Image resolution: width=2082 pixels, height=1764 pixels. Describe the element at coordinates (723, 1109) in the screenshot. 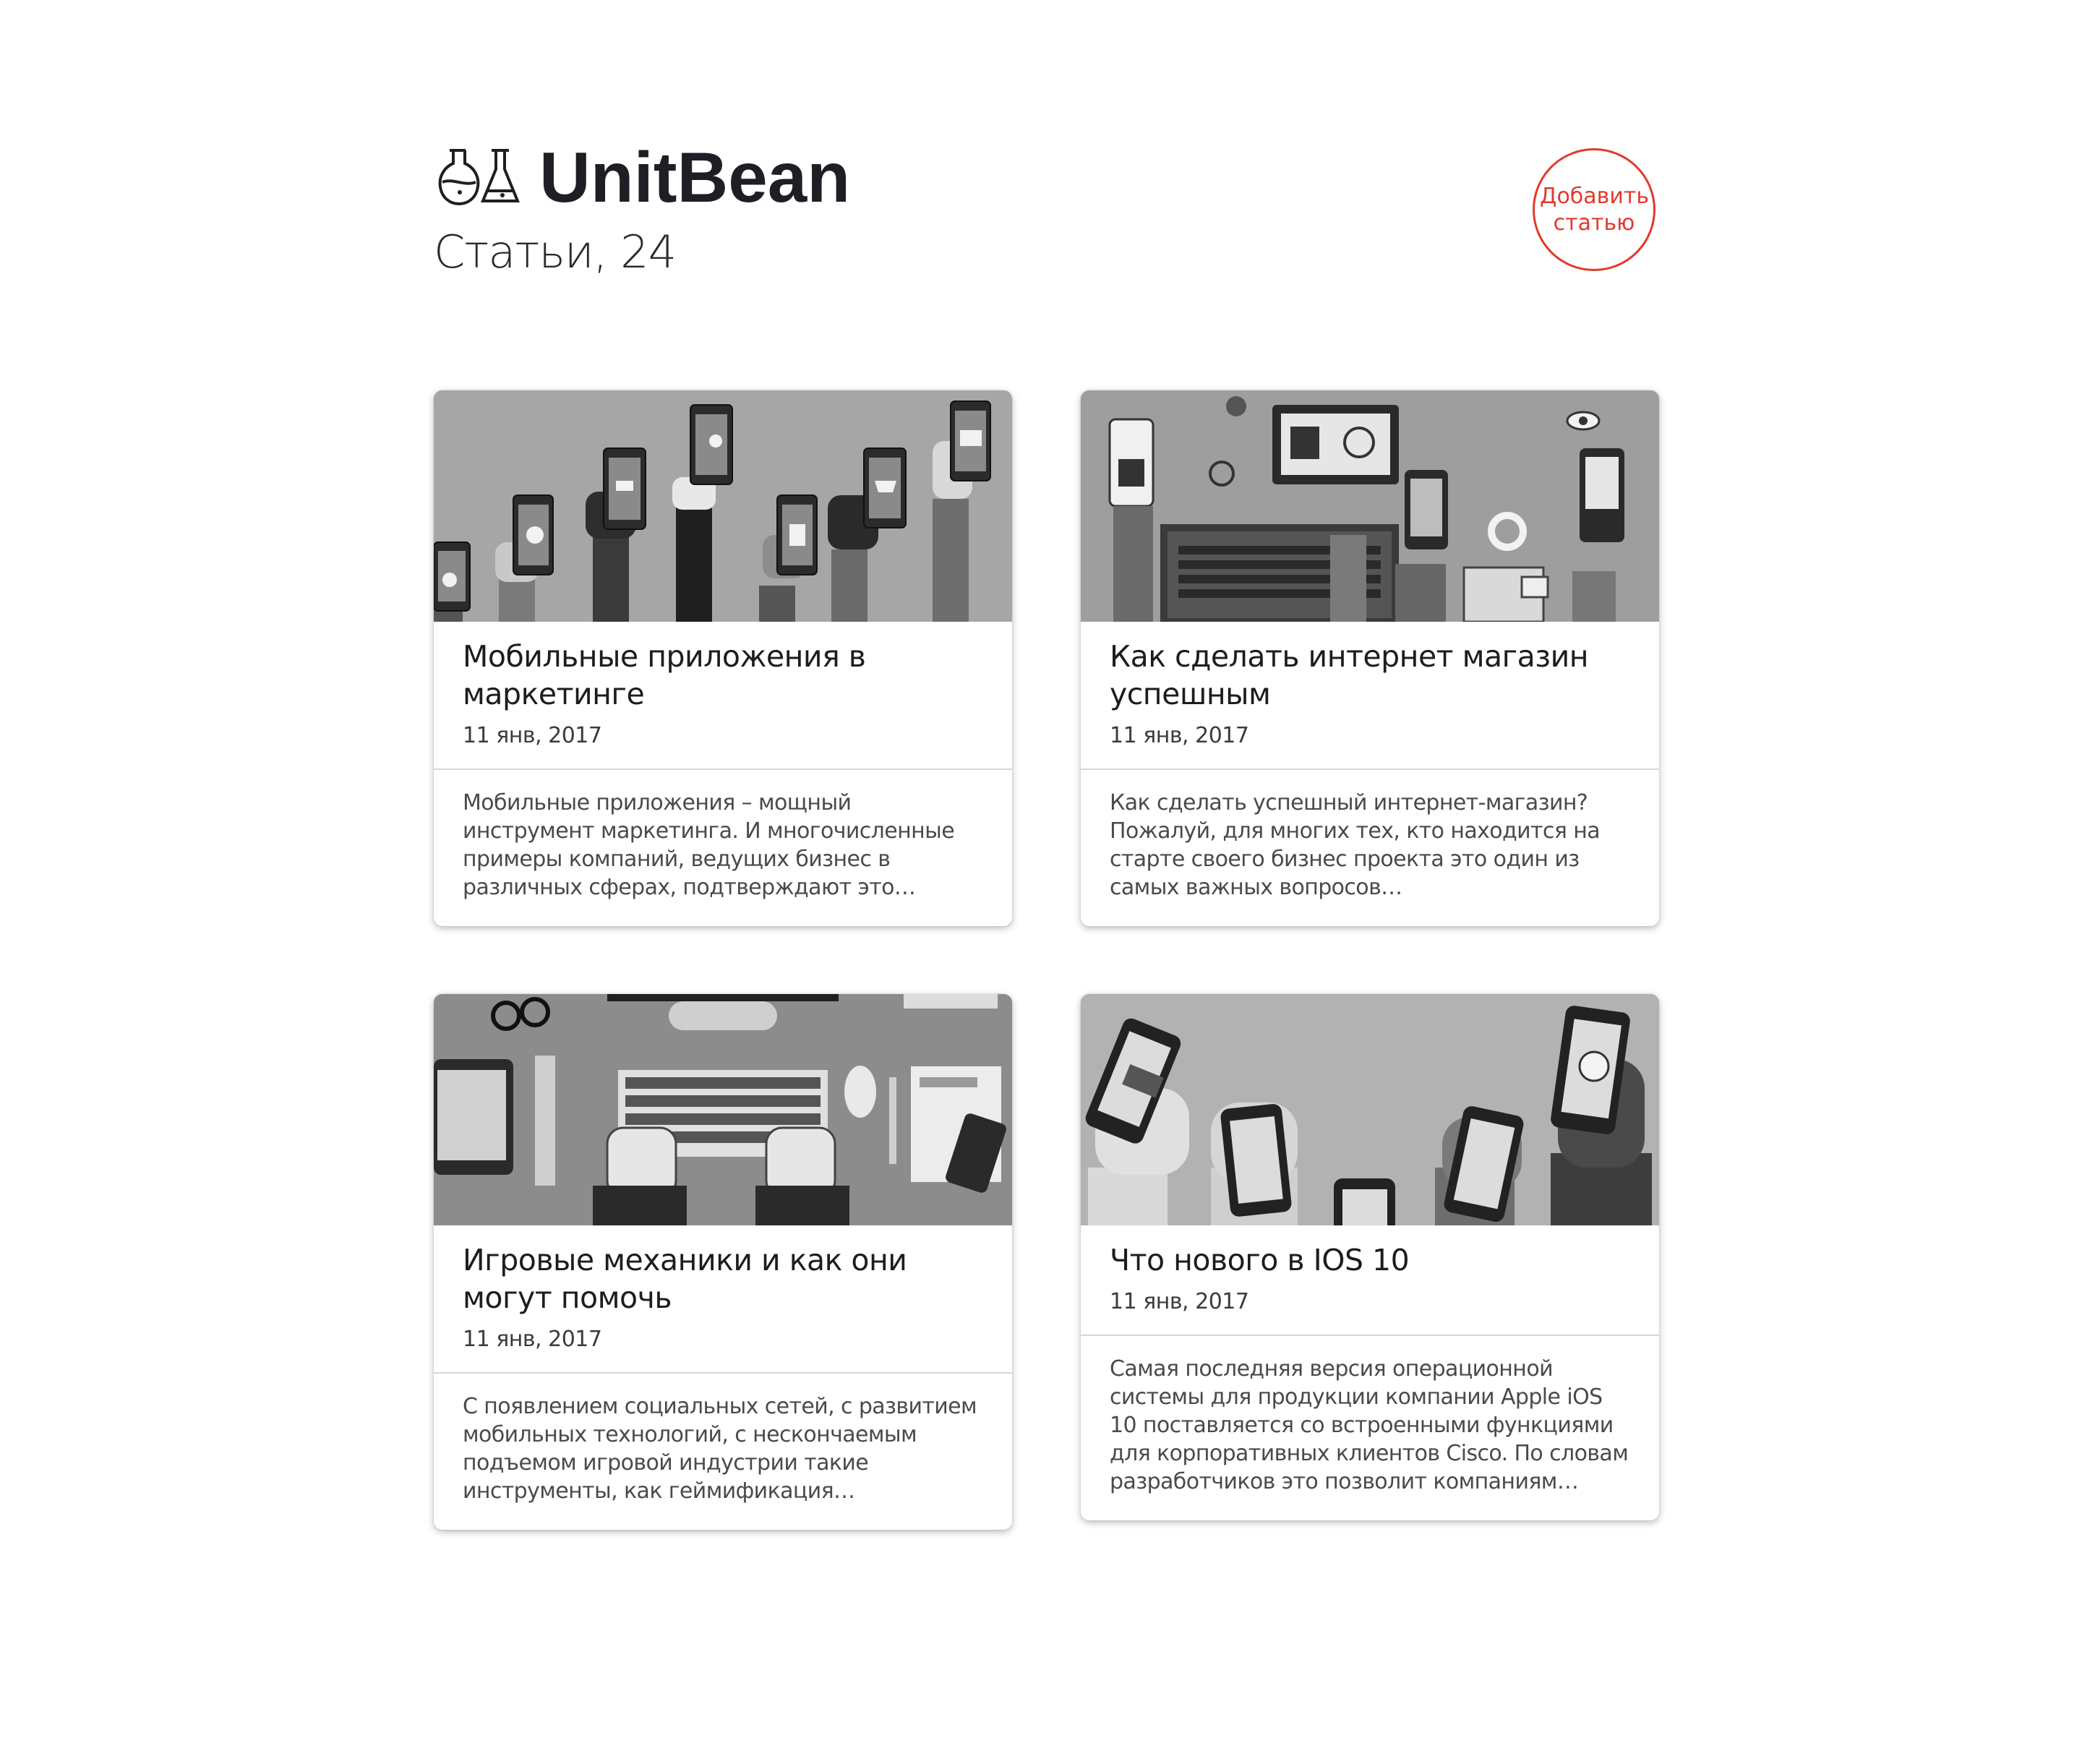

I see `article-image-desk` at that location.